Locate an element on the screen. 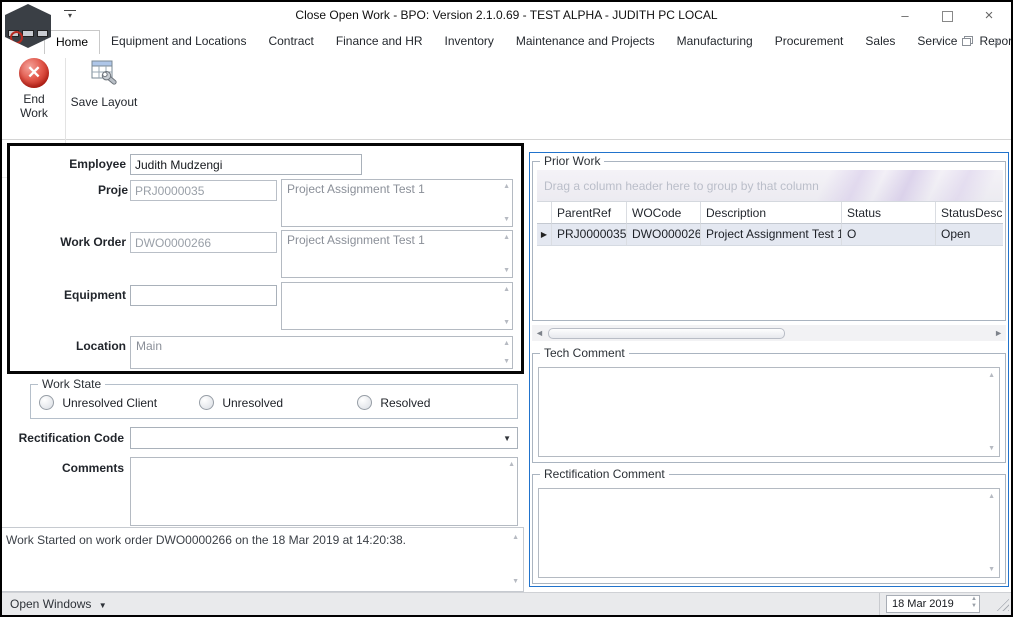  date-field: 18 Mar 2019 ▲ ▼ is located at coordinates (933, 604).